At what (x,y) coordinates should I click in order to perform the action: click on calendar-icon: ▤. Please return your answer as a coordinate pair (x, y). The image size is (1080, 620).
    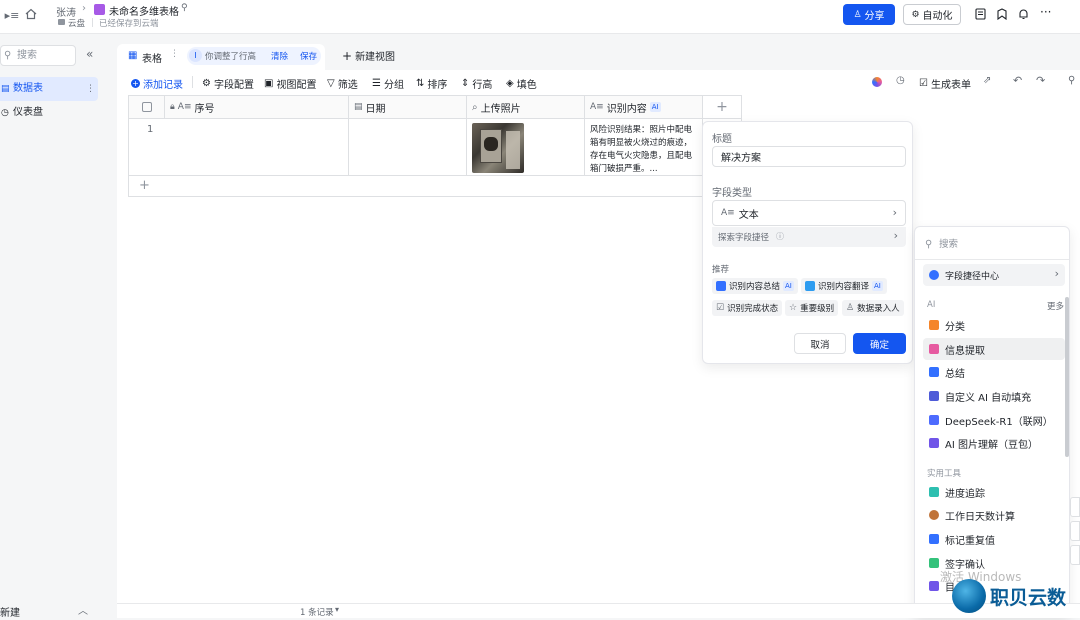
    Looking at the image, I should click on (358, 107).